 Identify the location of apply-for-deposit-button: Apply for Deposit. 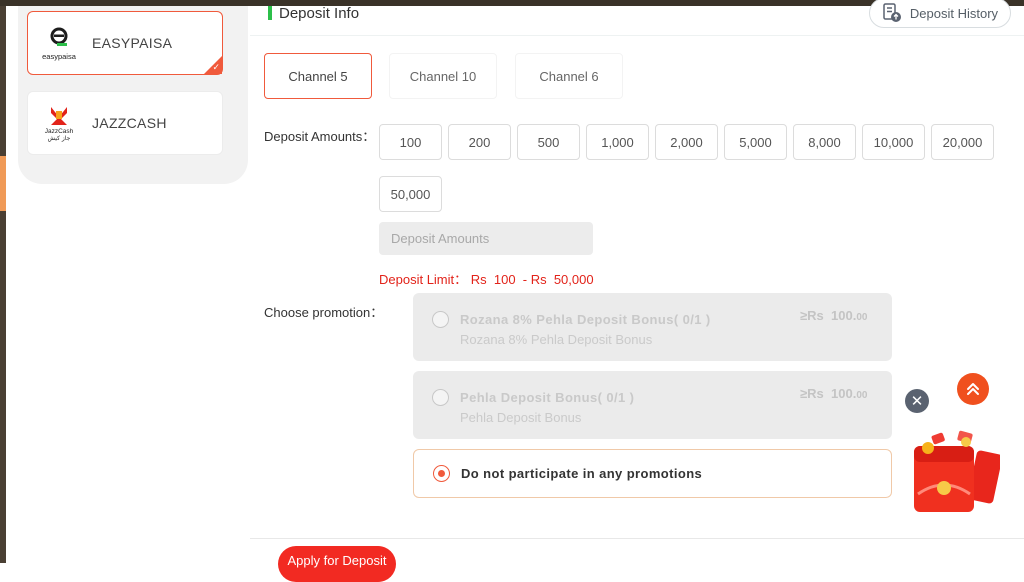
(337, 564).